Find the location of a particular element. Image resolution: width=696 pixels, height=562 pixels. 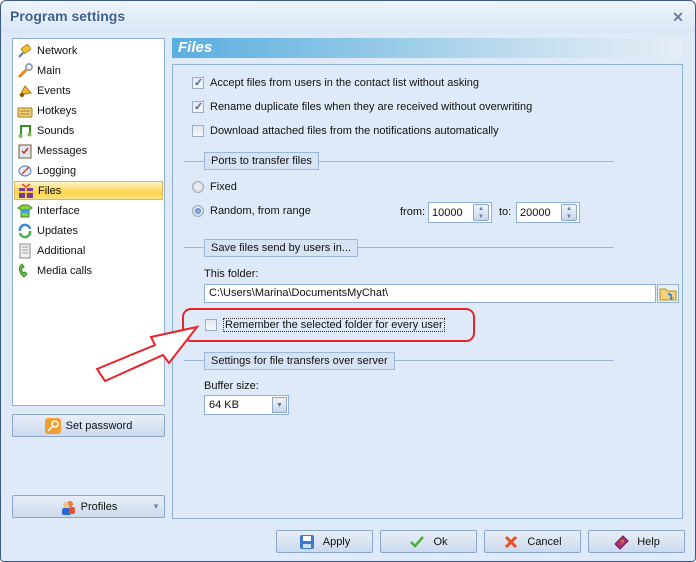

sidebar-item-media-calls: Media calls is located at coordinates (88, 270).